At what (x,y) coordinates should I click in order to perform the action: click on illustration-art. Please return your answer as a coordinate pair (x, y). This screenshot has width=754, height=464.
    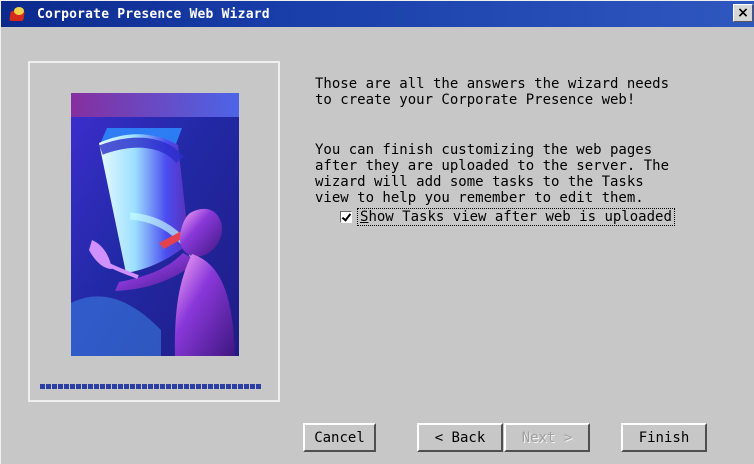
    Looking at the image, I should click on (155, 224).